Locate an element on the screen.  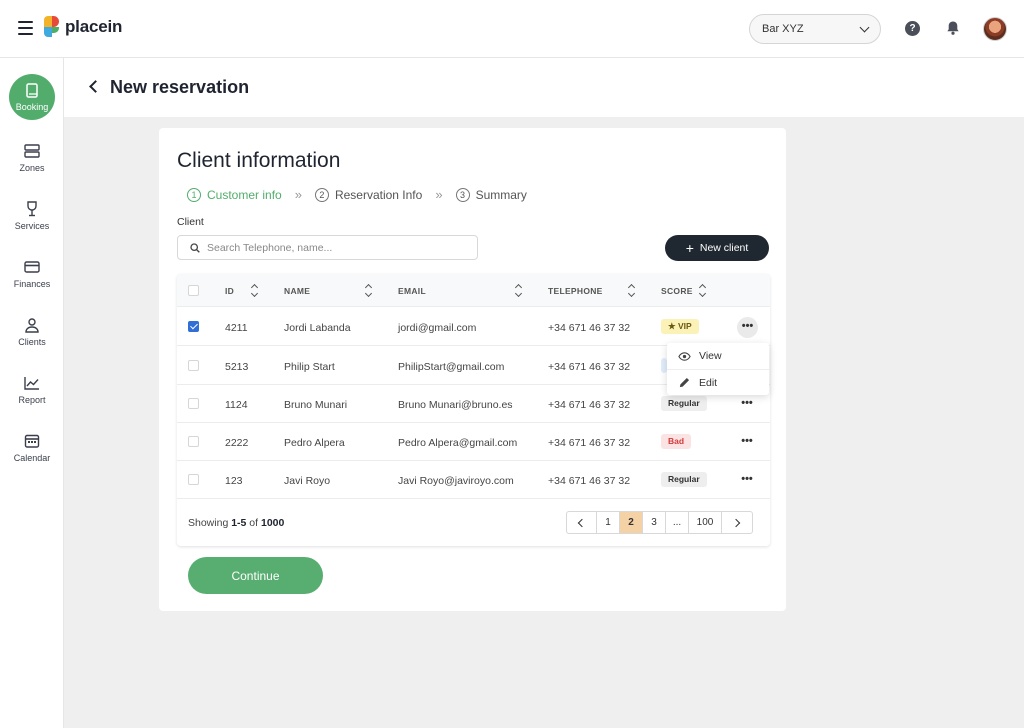
prev-page-button is located at coordinates (582, 522).